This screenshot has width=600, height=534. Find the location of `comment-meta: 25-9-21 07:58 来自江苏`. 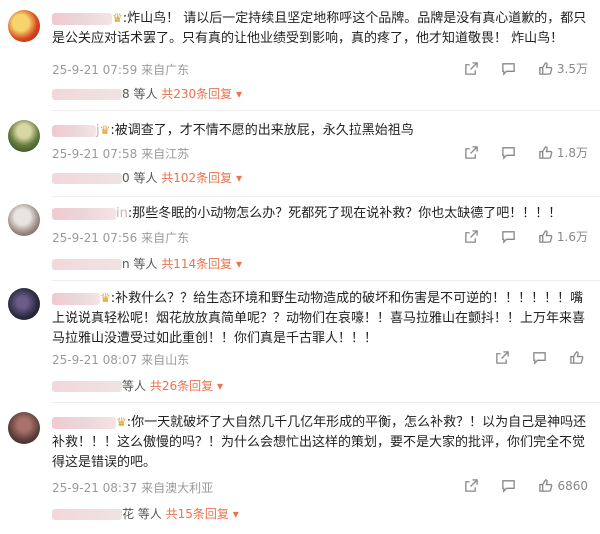

comment-meta: 25-9-21 07:58 来自江苏 is located at coordinates (120, 154).